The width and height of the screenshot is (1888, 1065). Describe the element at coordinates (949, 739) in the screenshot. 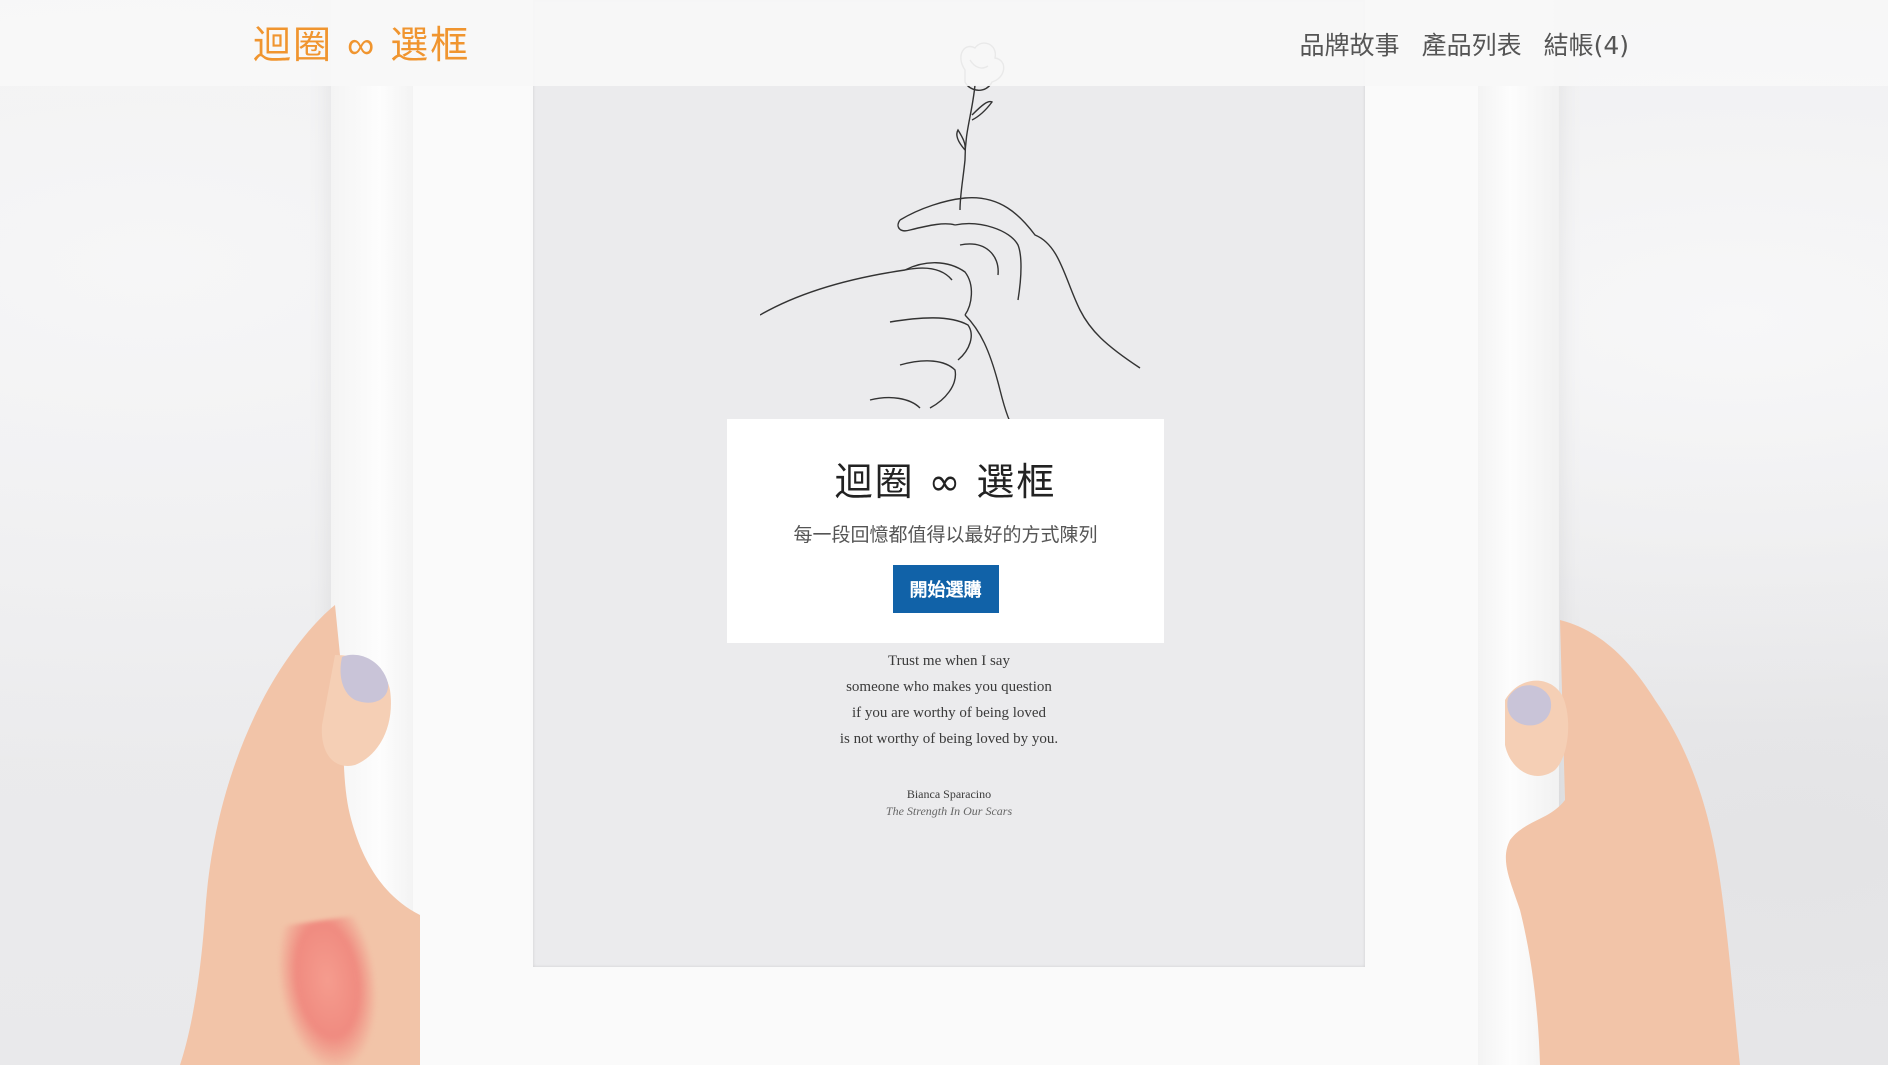

I see `poem-line: is not worthy of being loved by you.` at that location.